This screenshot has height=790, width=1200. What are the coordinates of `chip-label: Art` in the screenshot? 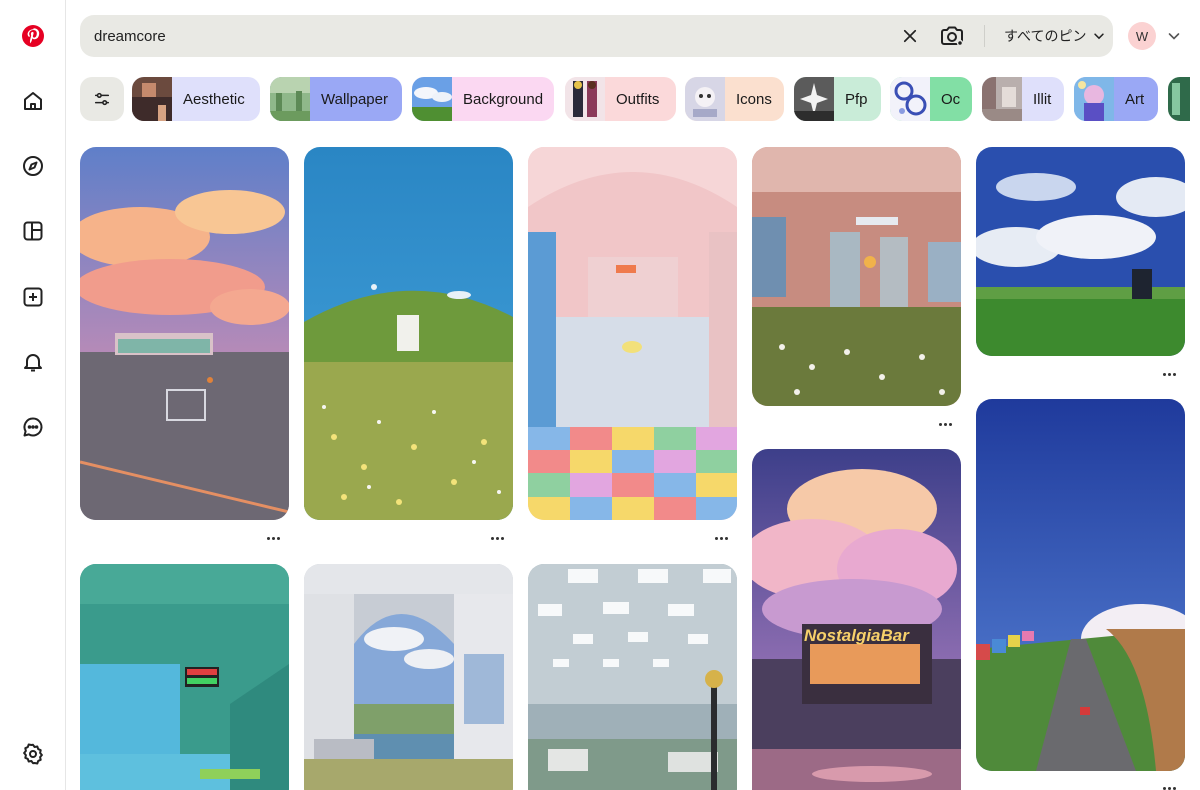 It's located at (1135, 99).